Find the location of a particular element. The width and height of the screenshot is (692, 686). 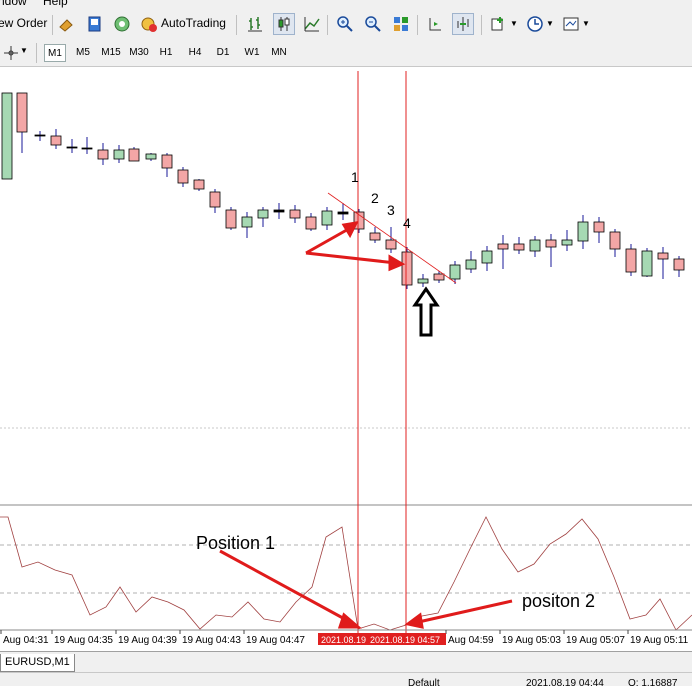

autotrading-icon is located at coordinates (149, 24).